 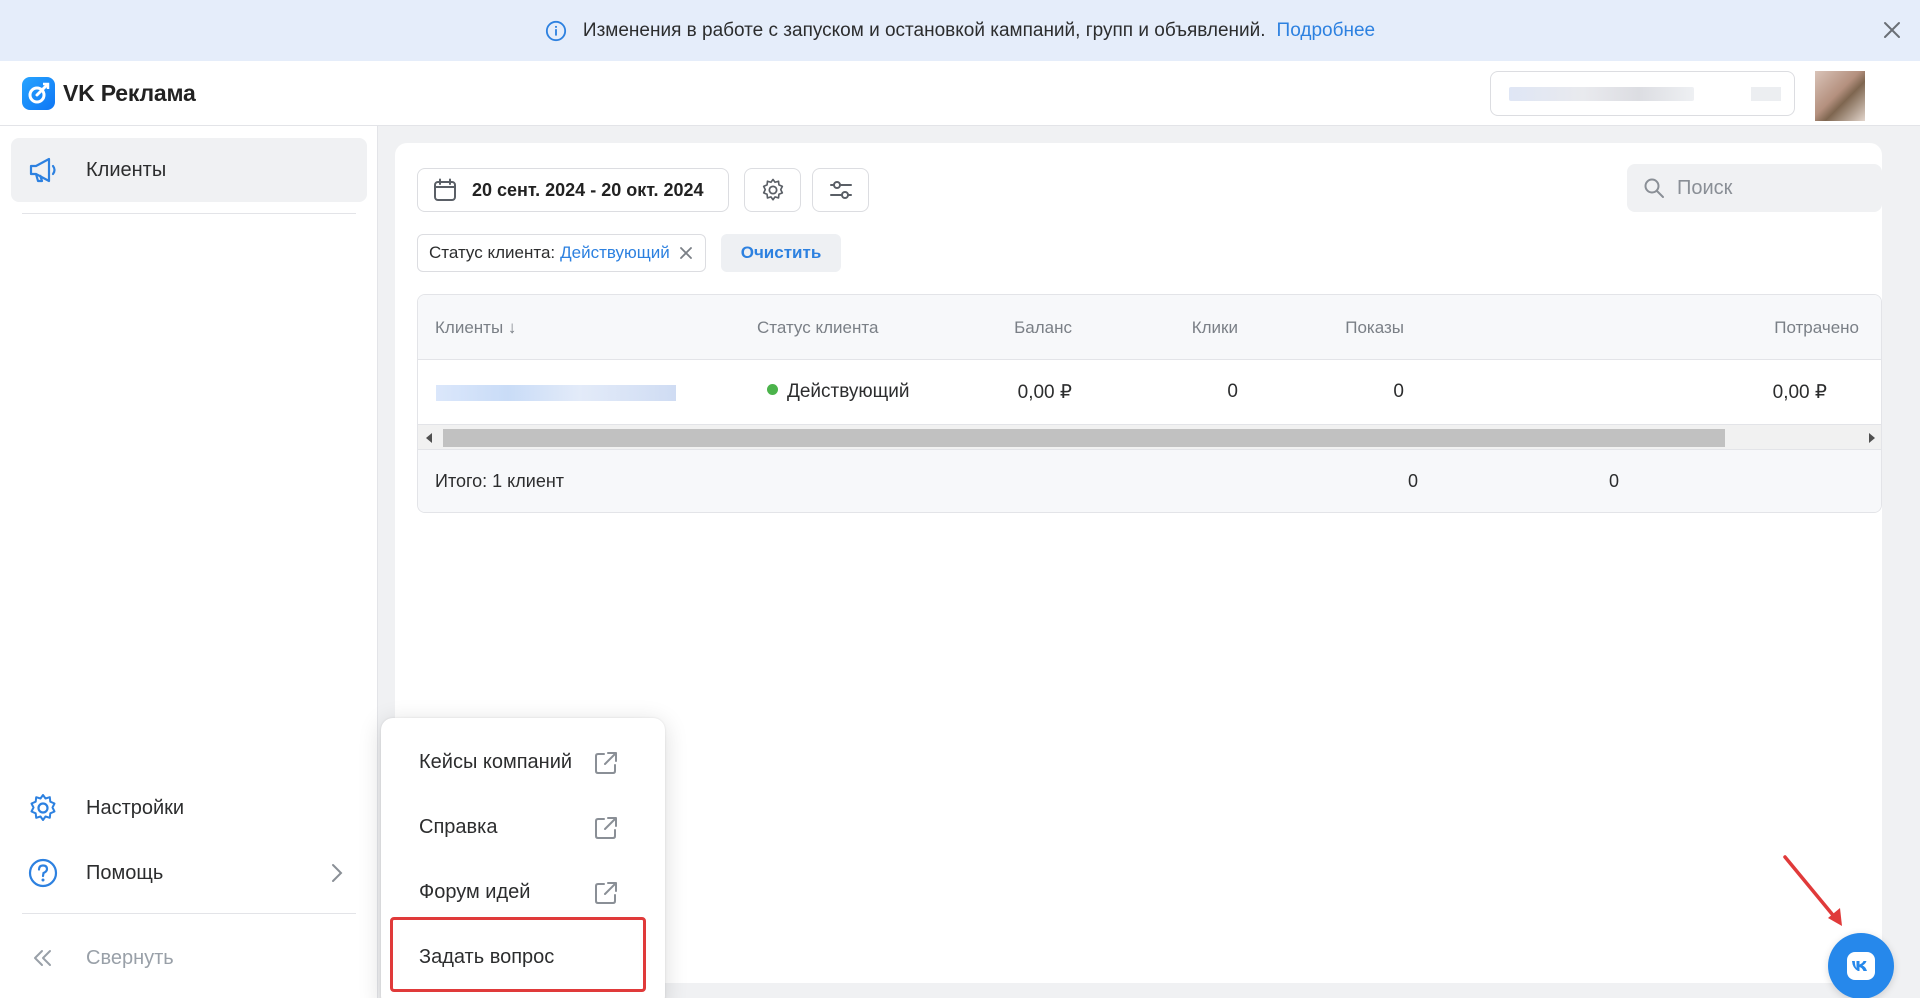 I want to click on filter-value: Действующий, so click(x=615, y=252).